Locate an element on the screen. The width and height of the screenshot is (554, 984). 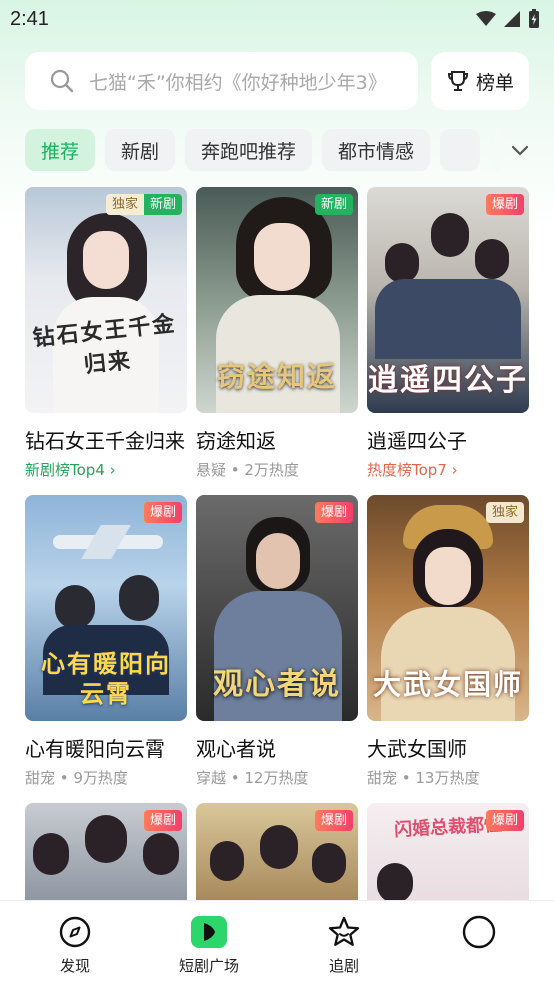
drama-poster: 观心者说 爆剧 is located at coordinates (277, 608).